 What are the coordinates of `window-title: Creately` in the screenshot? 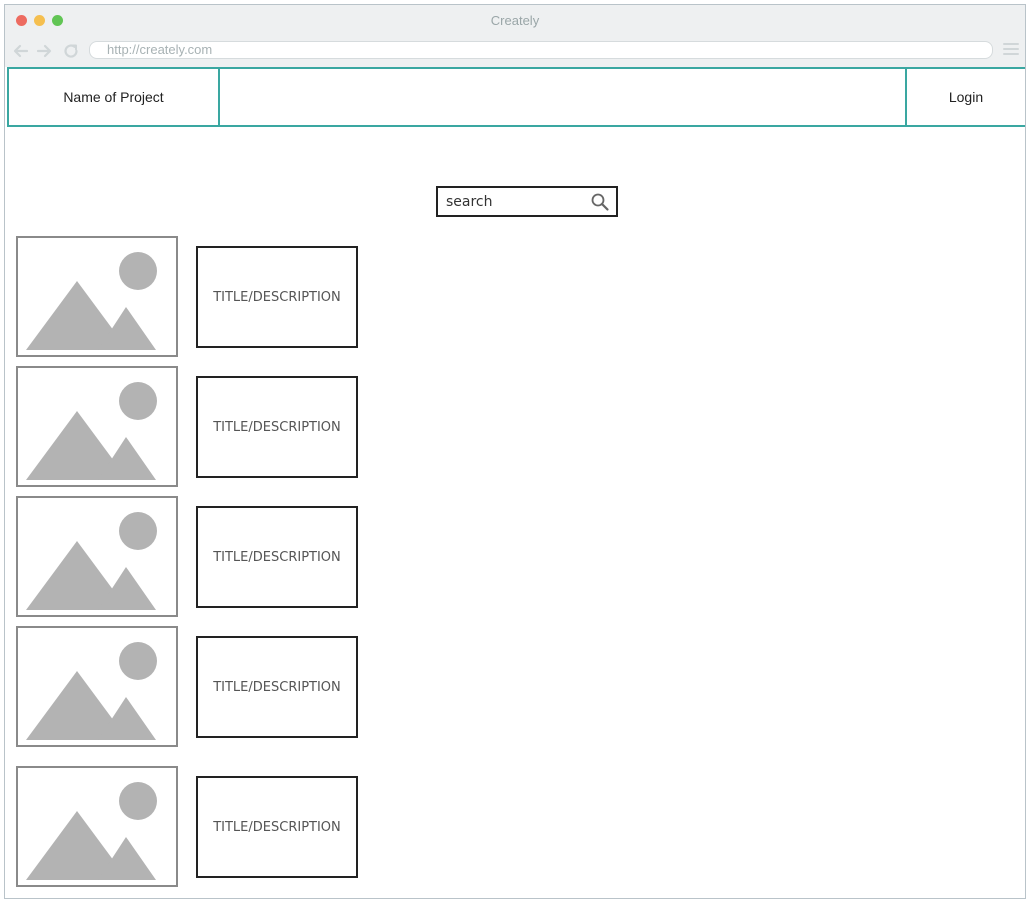 It's located at (515, 20).